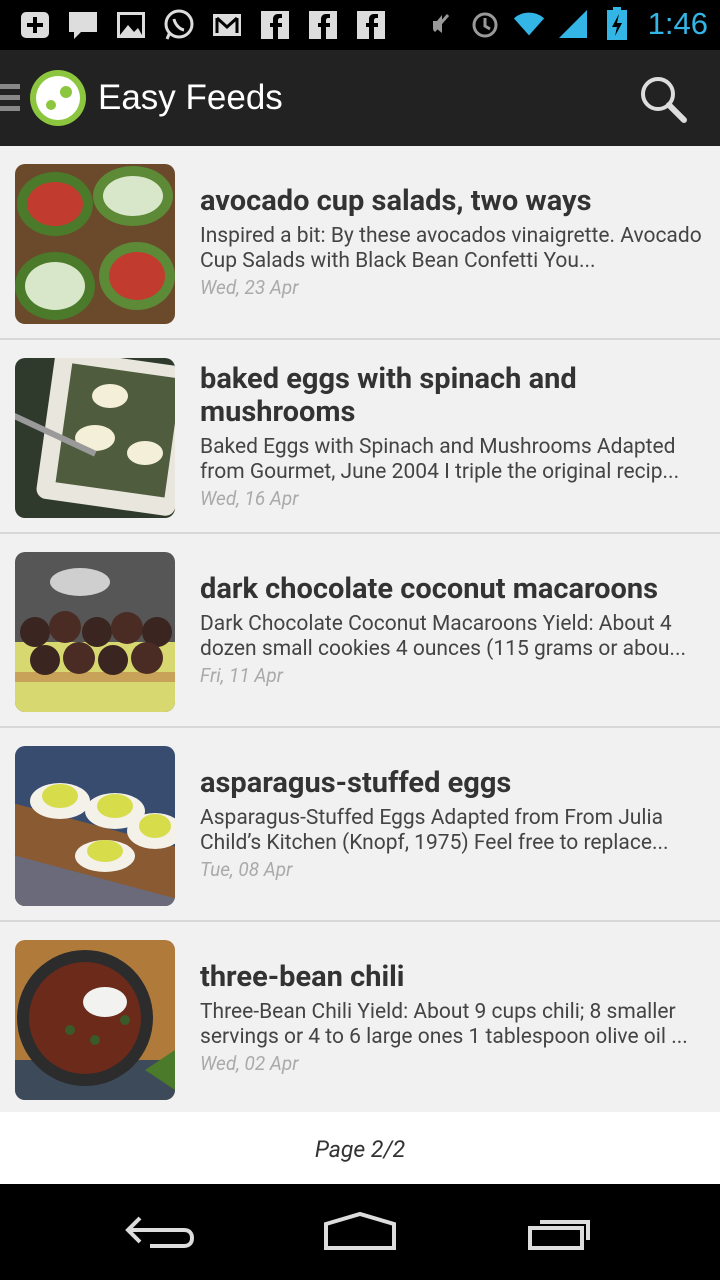  I want to click on recent-apps-icon, so click(559, 1235).